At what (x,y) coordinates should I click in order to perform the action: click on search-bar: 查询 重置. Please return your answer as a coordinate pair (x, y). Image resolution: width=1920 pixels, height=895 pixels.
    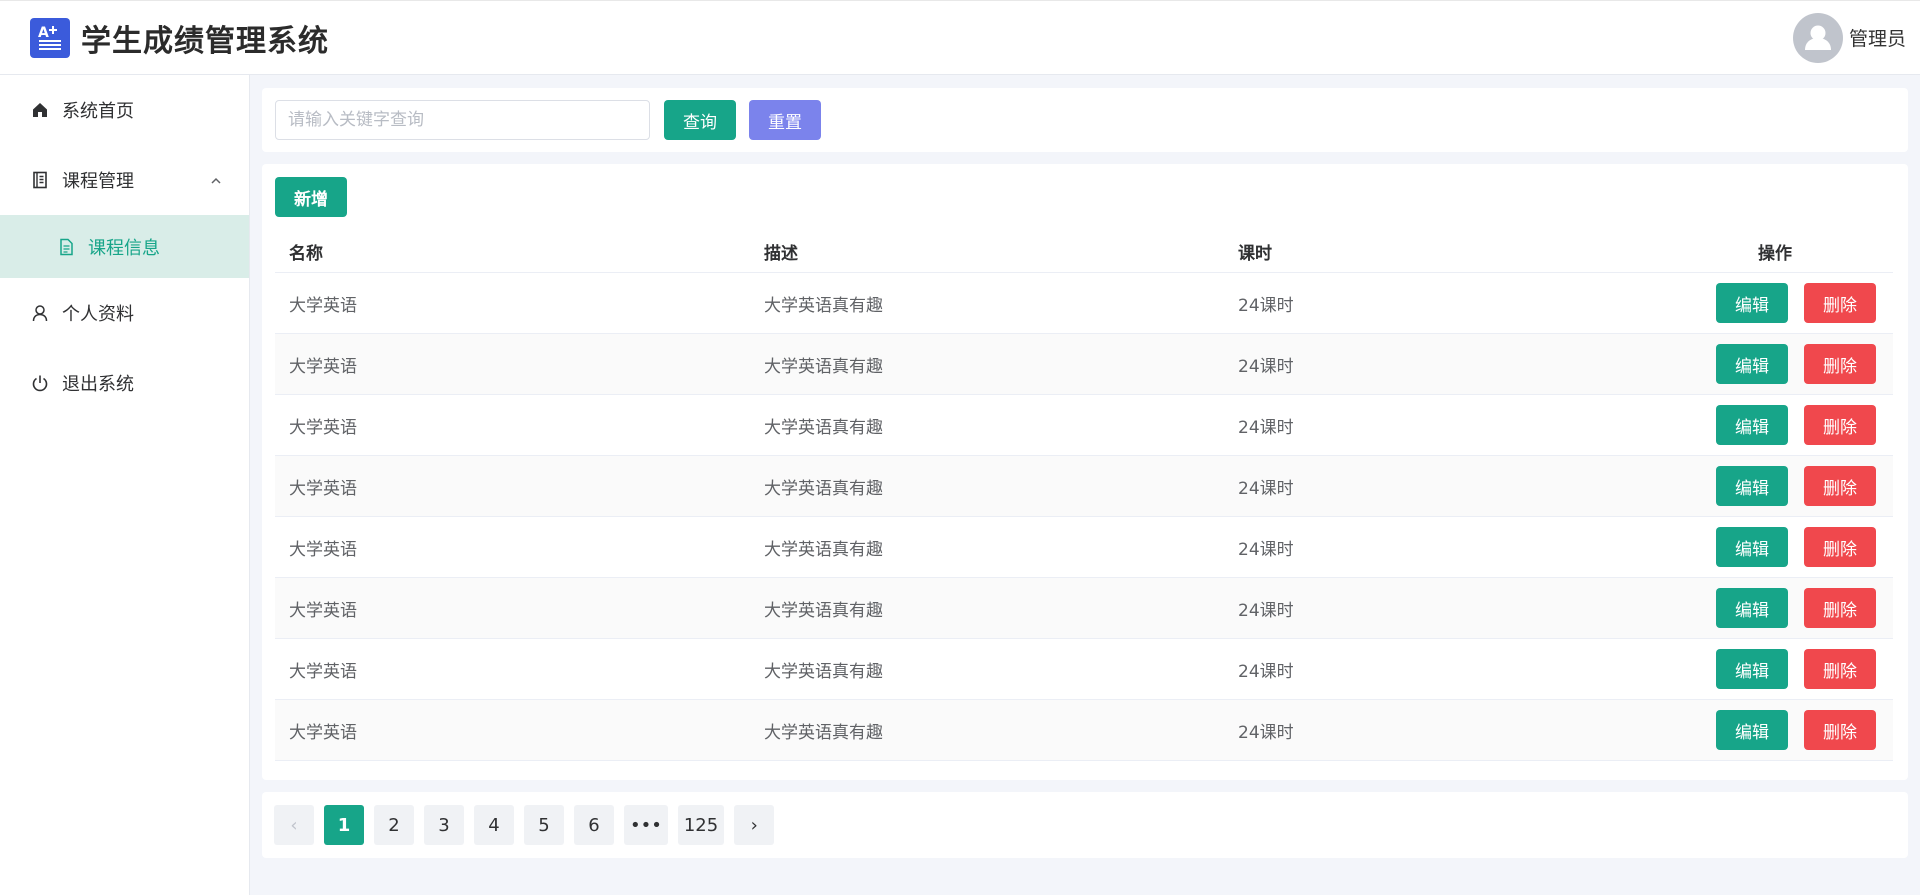
    Looking at the image, I should click on (1085, 120).